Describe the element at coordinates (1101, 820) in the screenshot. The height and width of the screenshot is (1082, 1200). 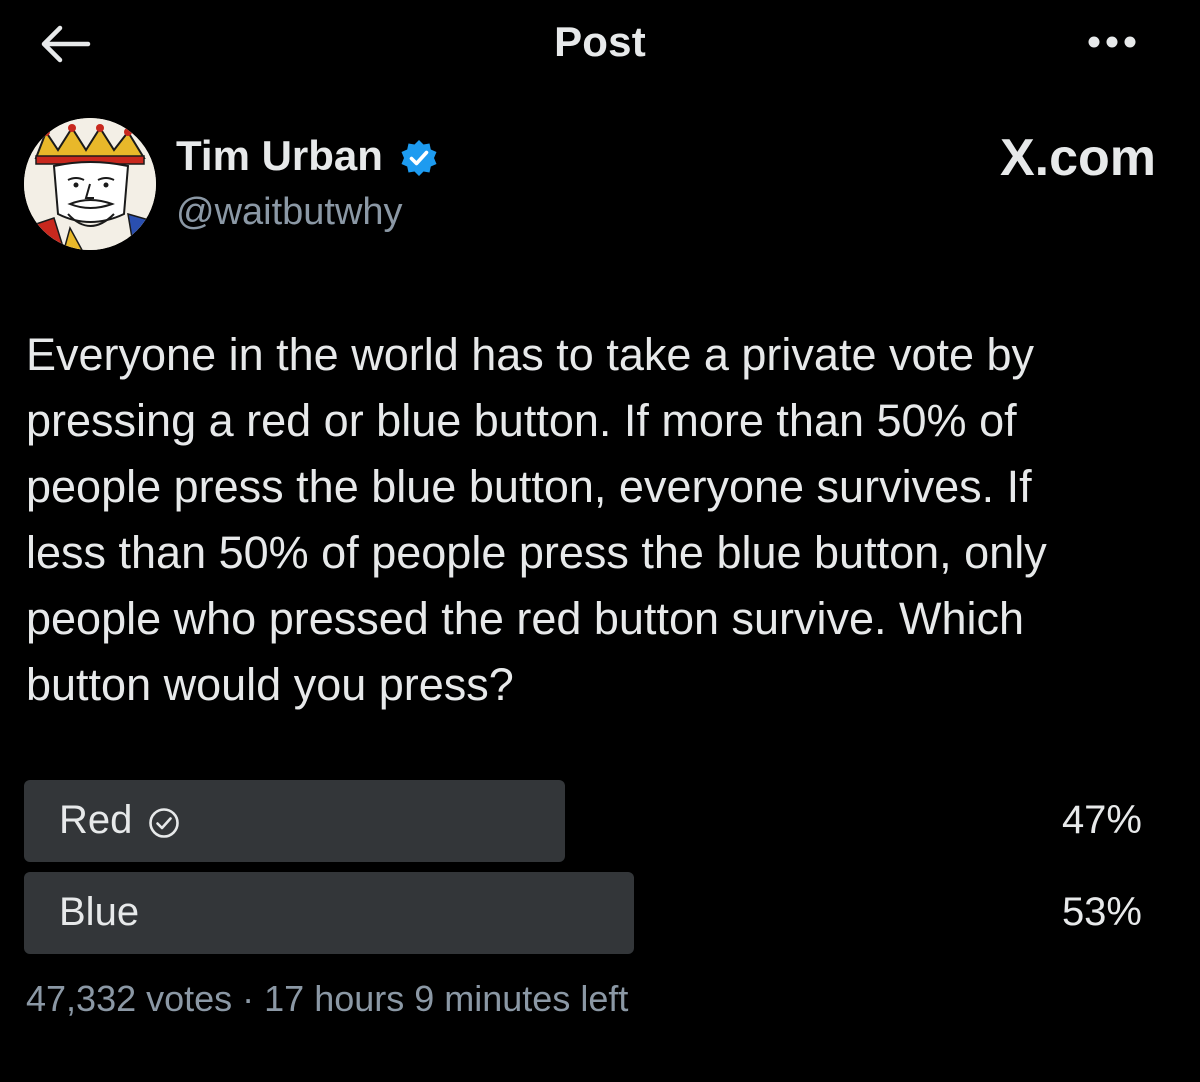
I see `poll-option-percent: 47%` at that location.